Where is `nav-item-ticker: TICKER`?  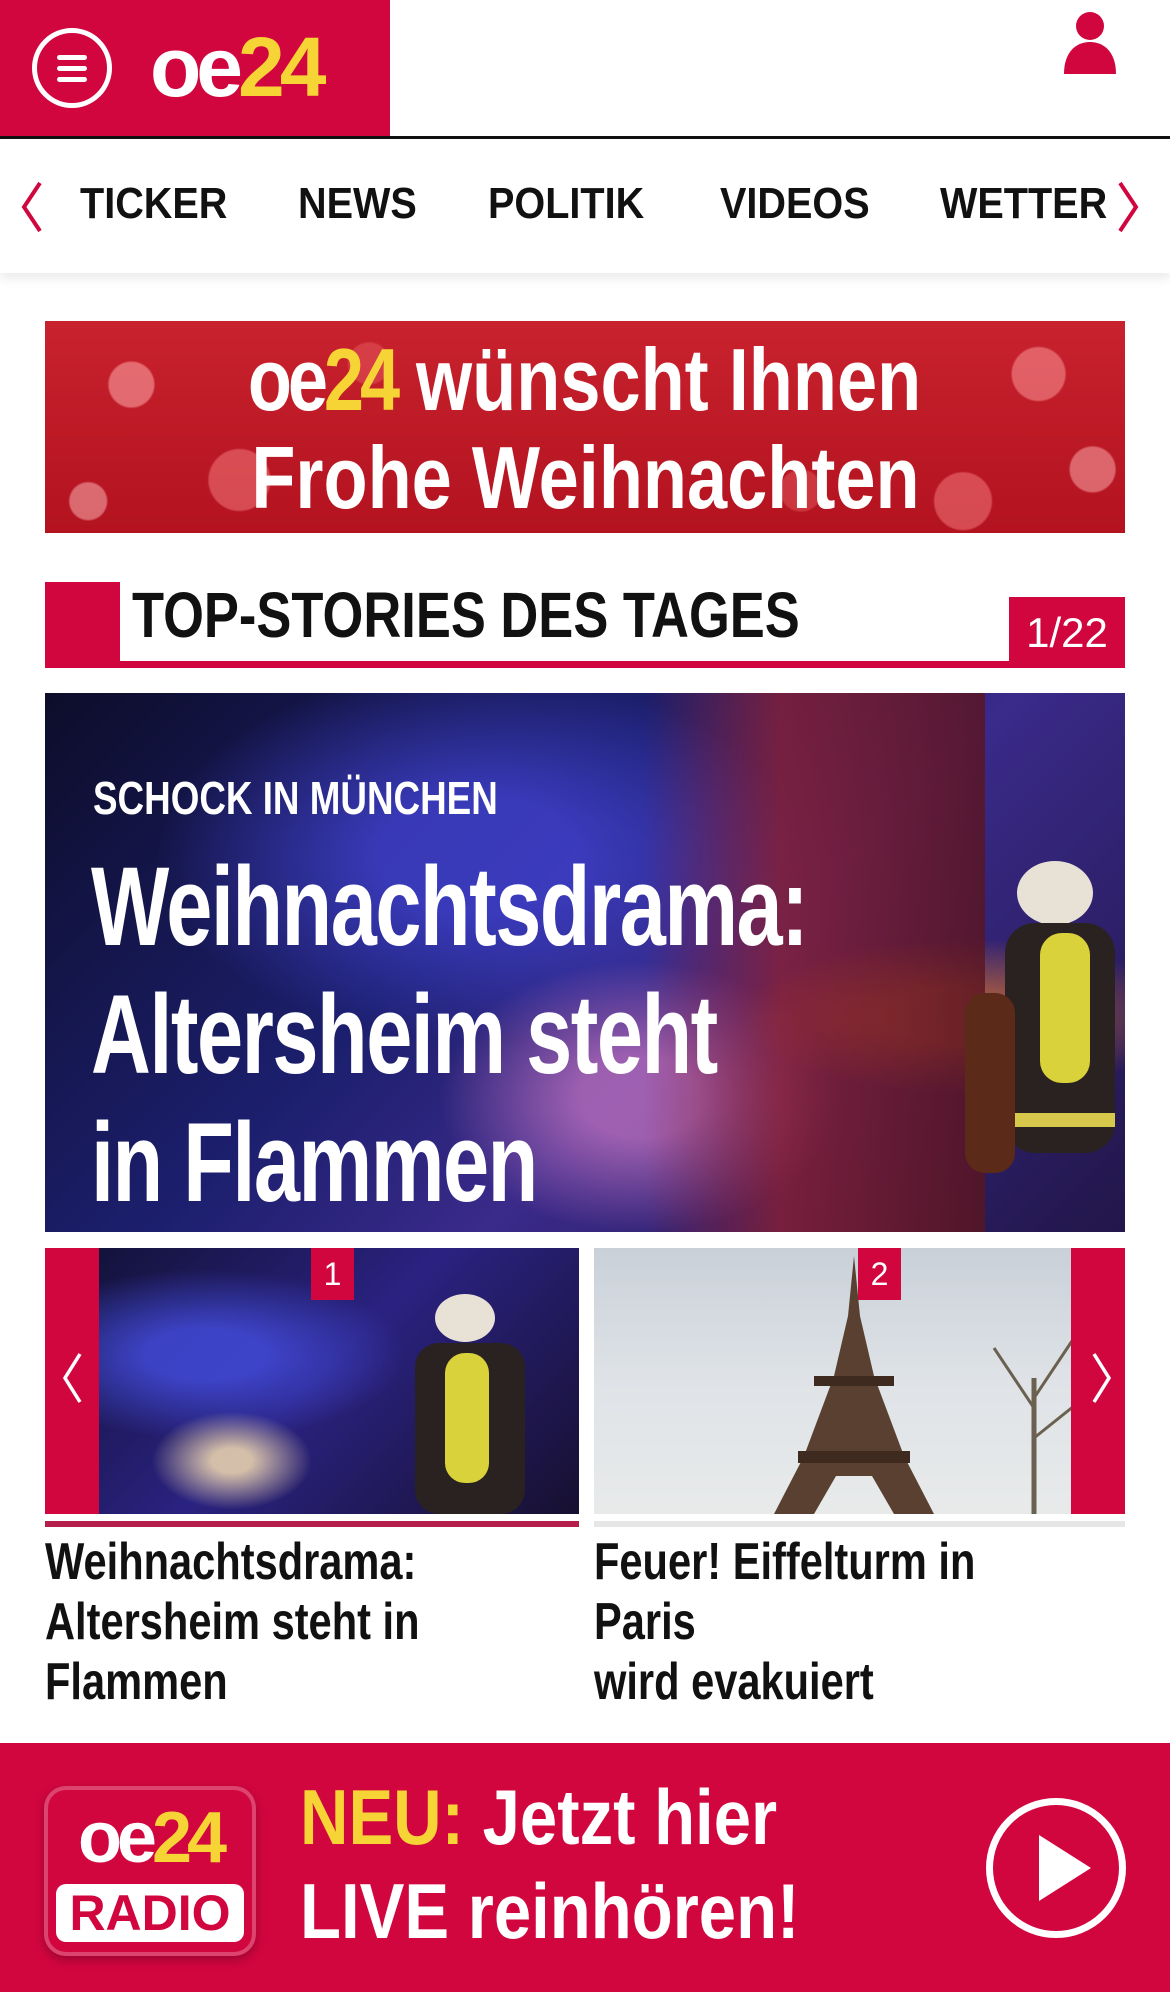
nav-item-ticker: TICKER is located at coordinates (153, 204).